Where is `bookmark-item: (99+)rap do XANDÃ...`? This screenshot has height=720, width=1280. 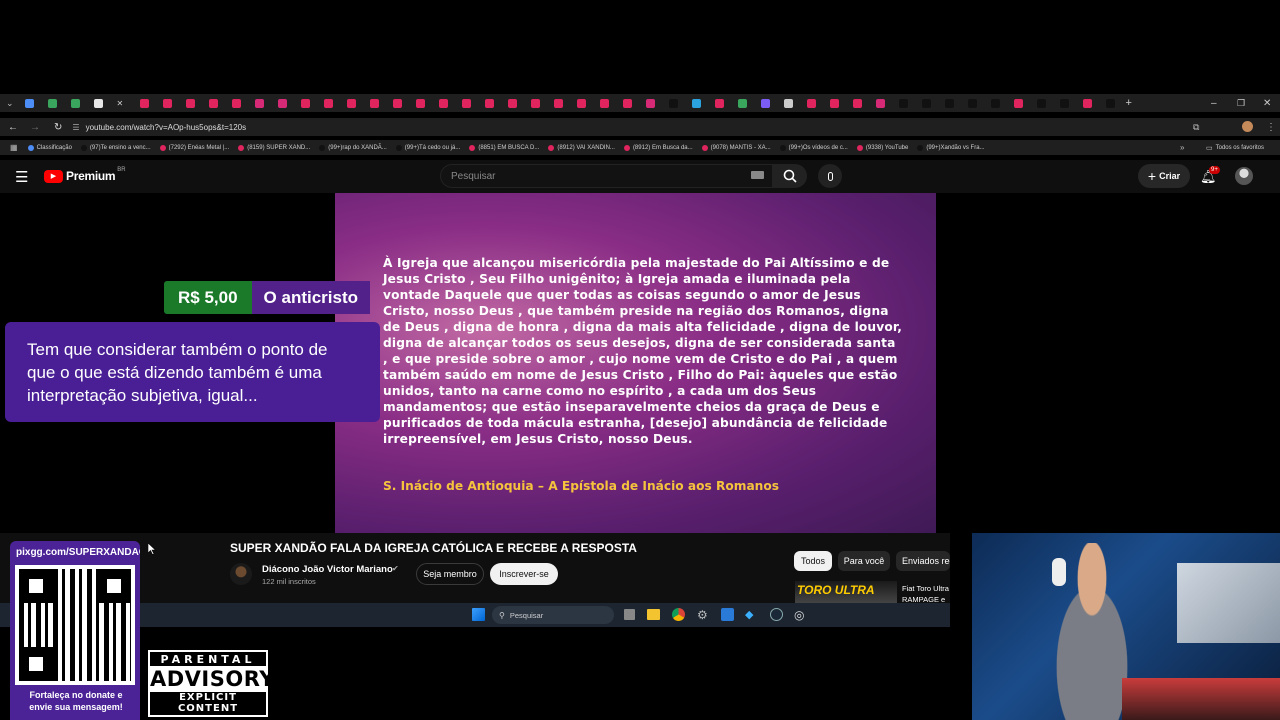 bookmark-item: (99+)rap do XANDÃ... is located at coordinates (353, 147).